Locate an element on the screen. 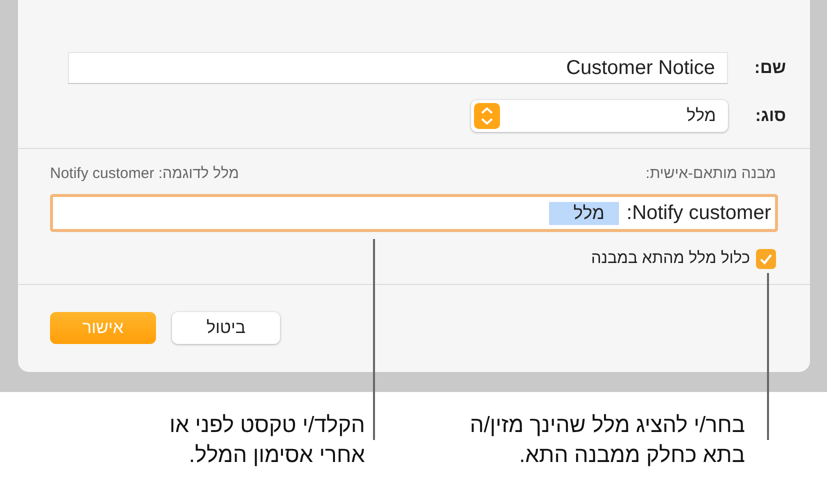  text-token: מלל is located at coordinates (583, 213).